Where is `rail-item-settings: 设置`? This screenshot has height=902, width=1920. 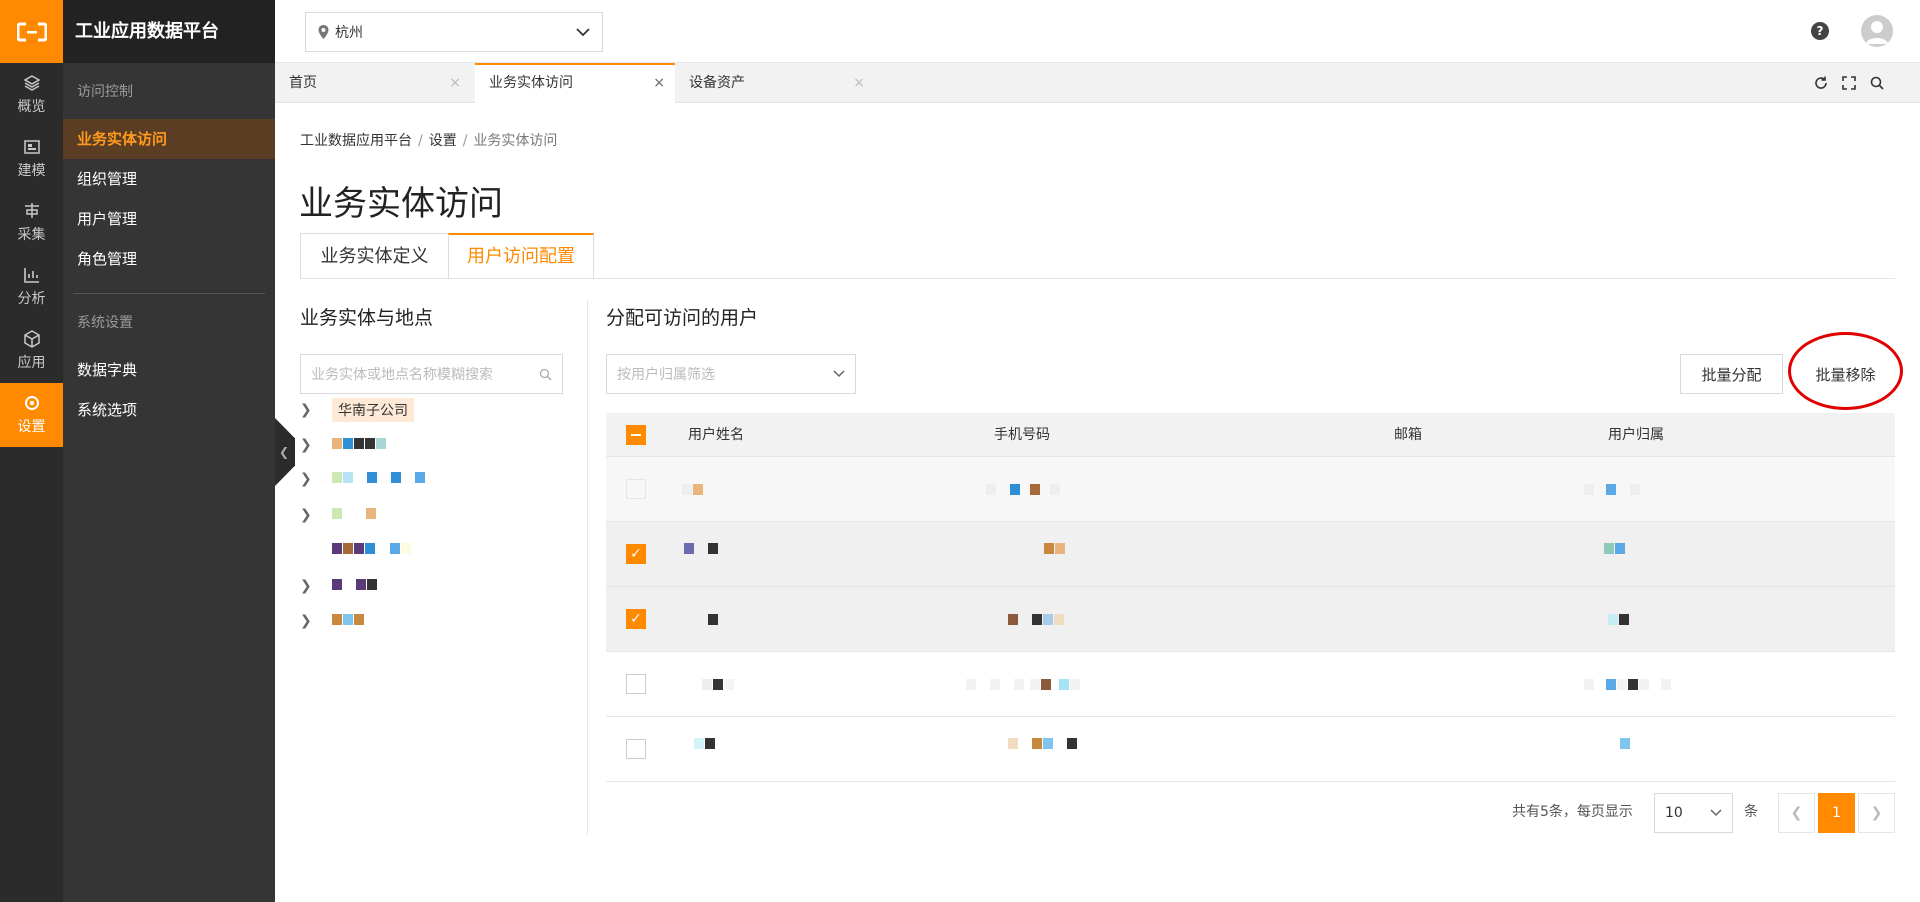
rail-item-settings: 设置 is located at coordinates (31, 415).